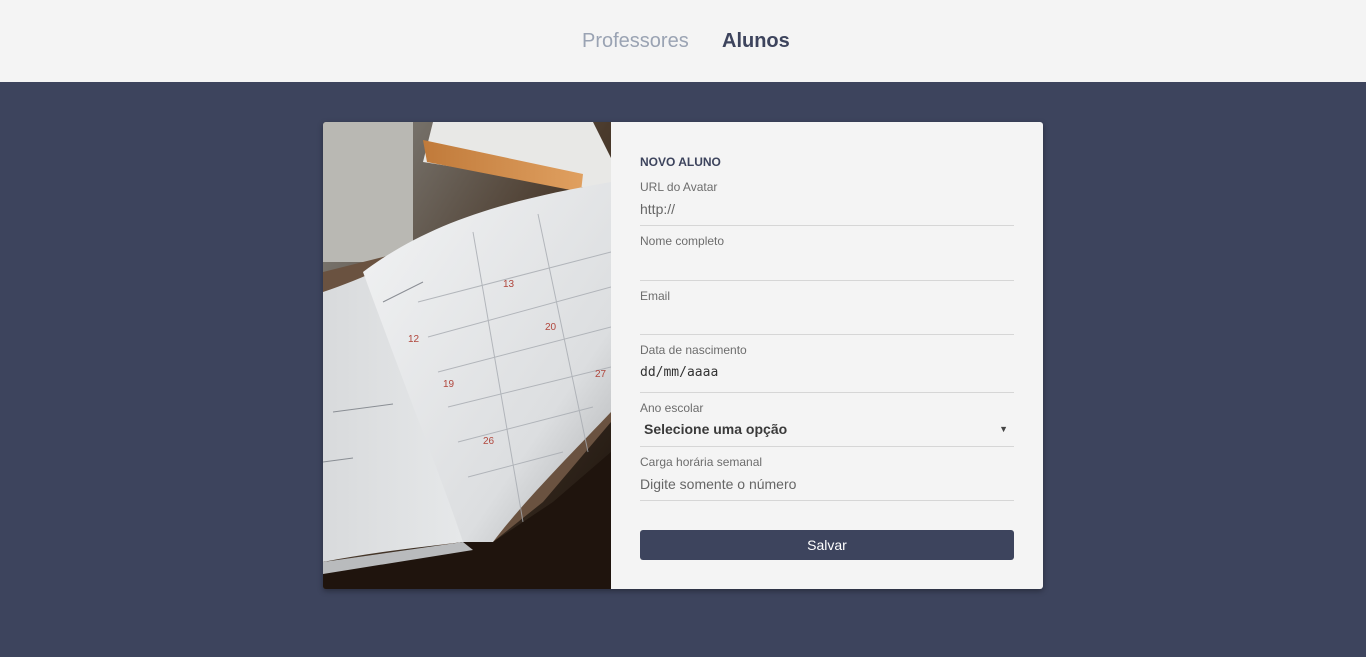 The height and width of the screenshot is (657, 1366). Describe the element at coordinates (693, 350) in the screenshot. I see `birthdate-label: Data de nascimento` at that location.